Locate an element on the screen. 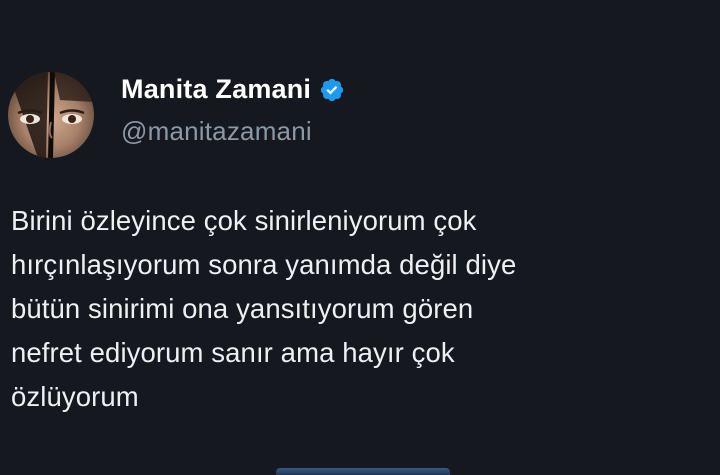  author-name-row: Manita Zamani is located at coordinates (233, 89).